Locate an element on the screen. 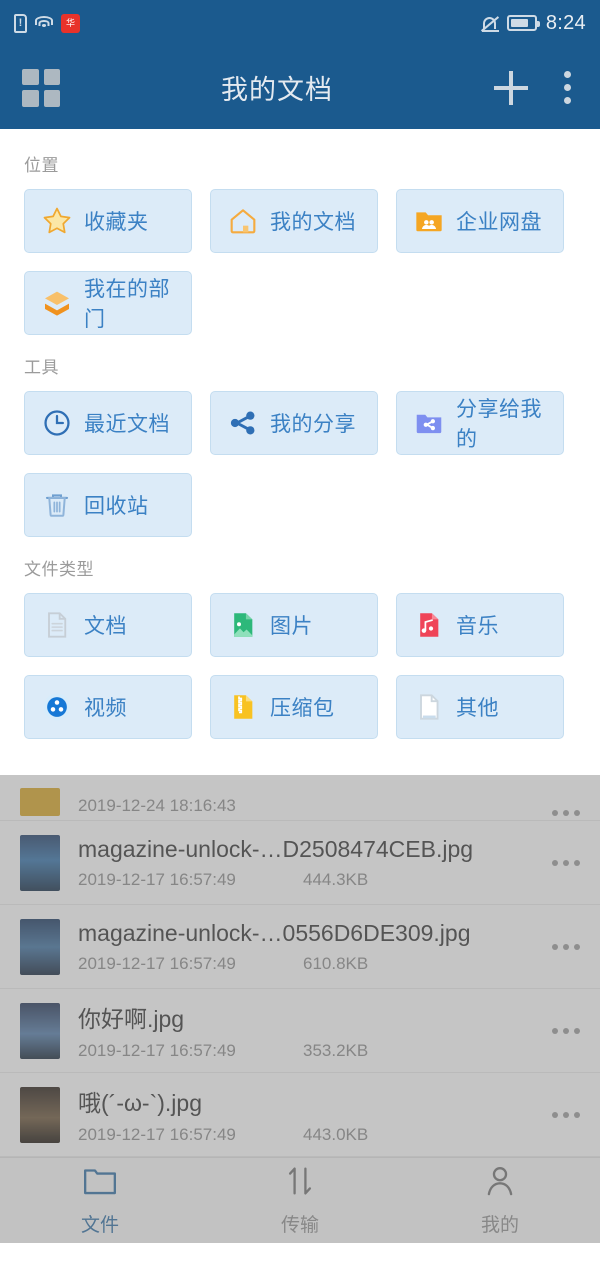 This screenshot has height=1268, width=600. huawei-badge-icon: 华 is located at coordinates (70, 23).